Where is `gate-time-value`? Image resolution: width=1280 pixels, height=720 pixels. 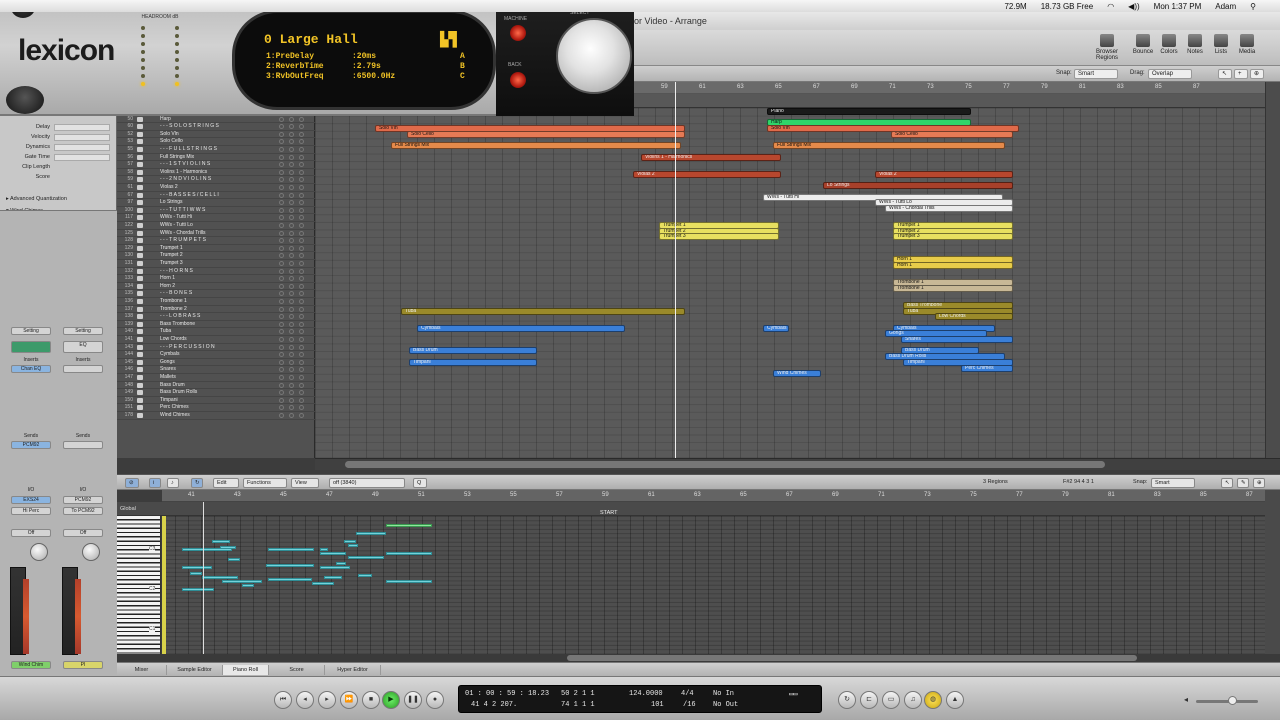 gate-time-value is located at coordinates (82, 157).